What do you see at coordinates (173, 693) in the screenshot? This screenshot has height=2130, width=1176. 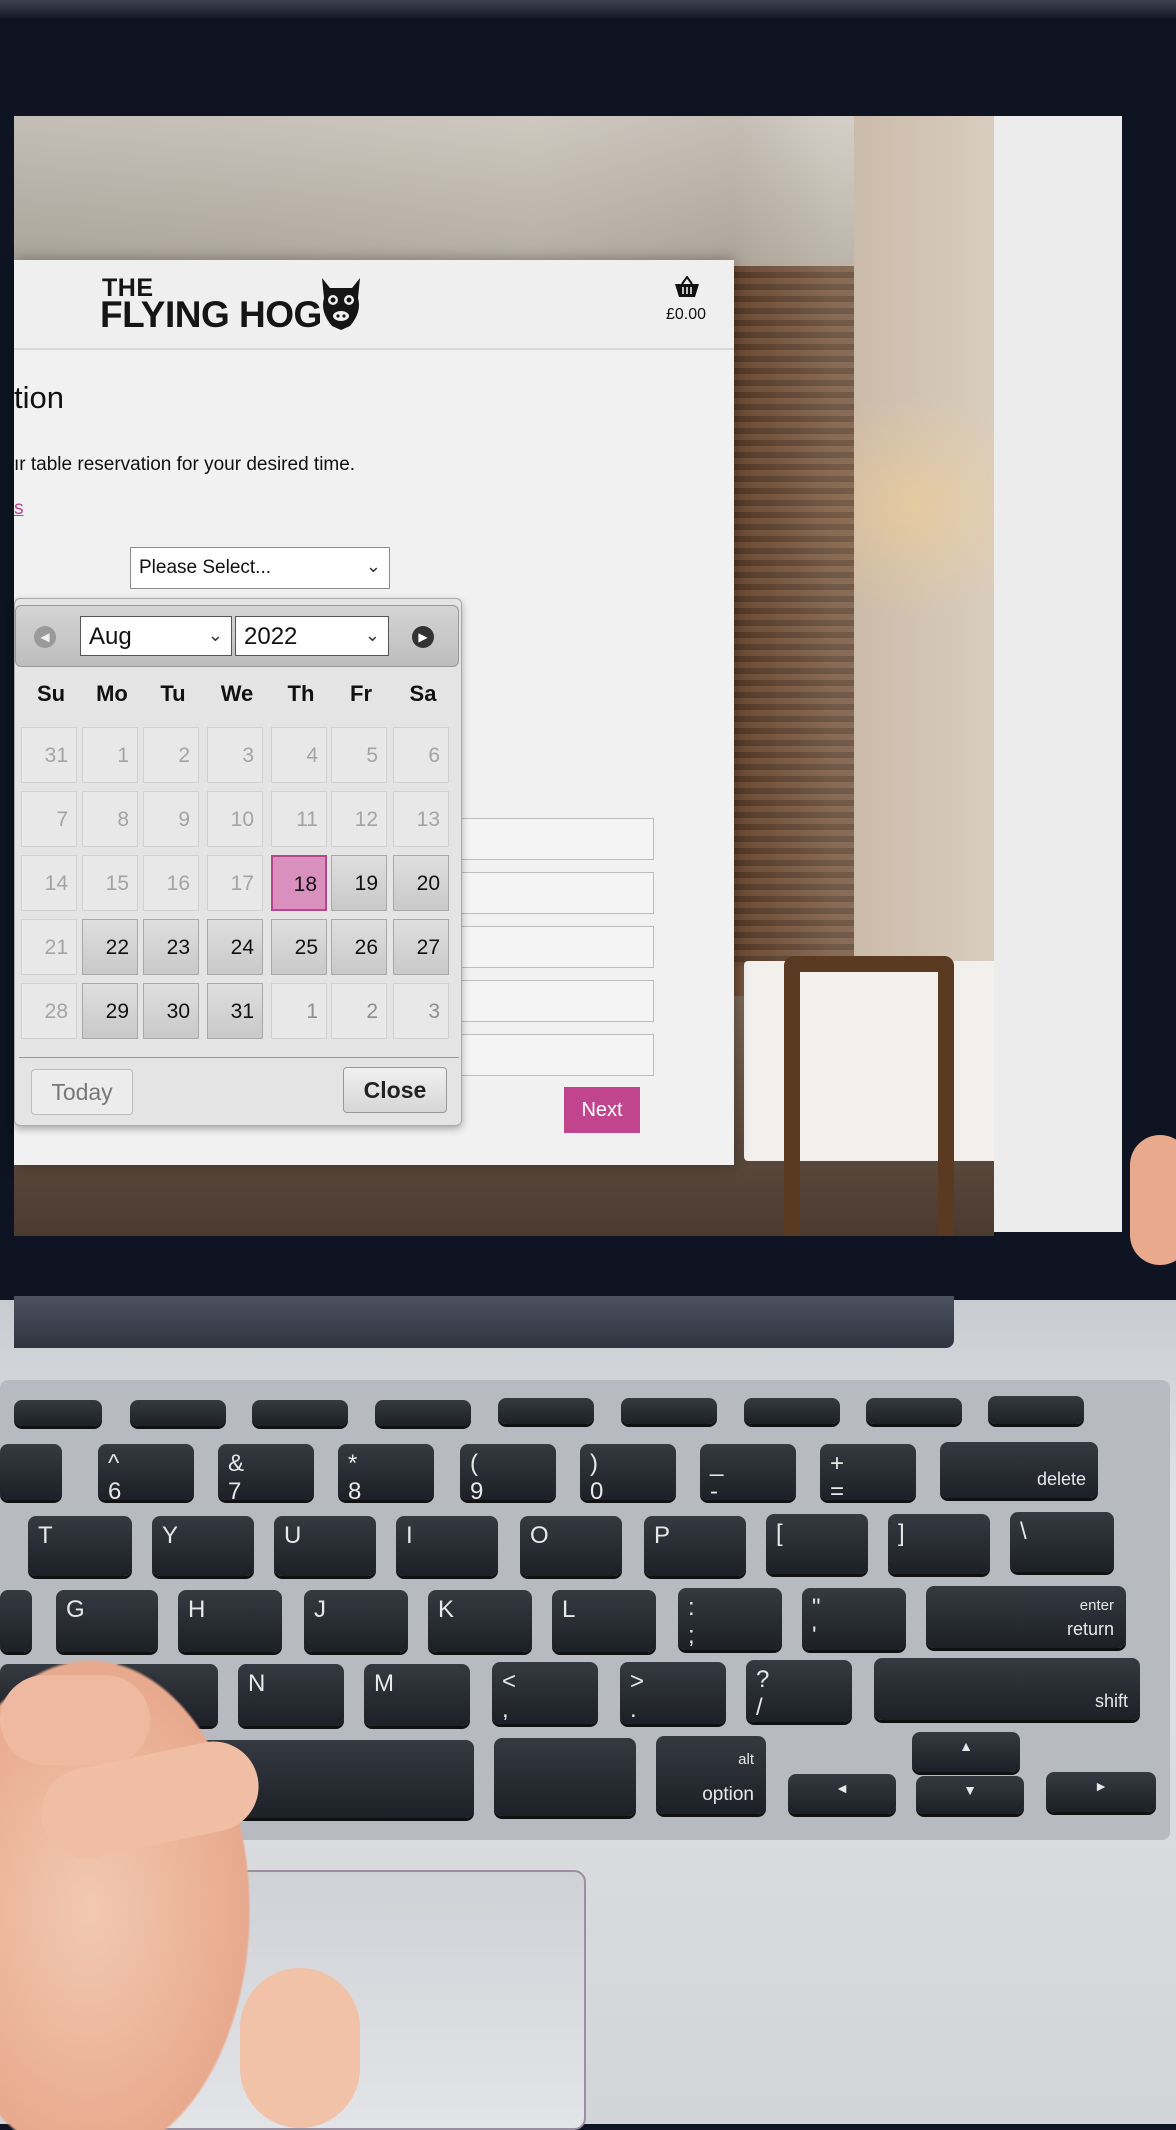 I see `weekday-header: Tu` at bounding box center [173, 693].